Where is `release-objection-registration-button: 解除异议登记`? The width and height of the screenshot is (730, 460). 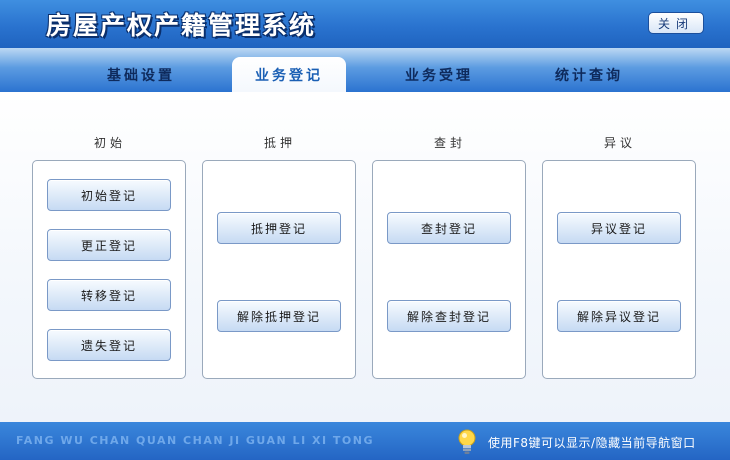 release-objection-registration-button: 解除异议登记 is located at coordinates (619, 316).